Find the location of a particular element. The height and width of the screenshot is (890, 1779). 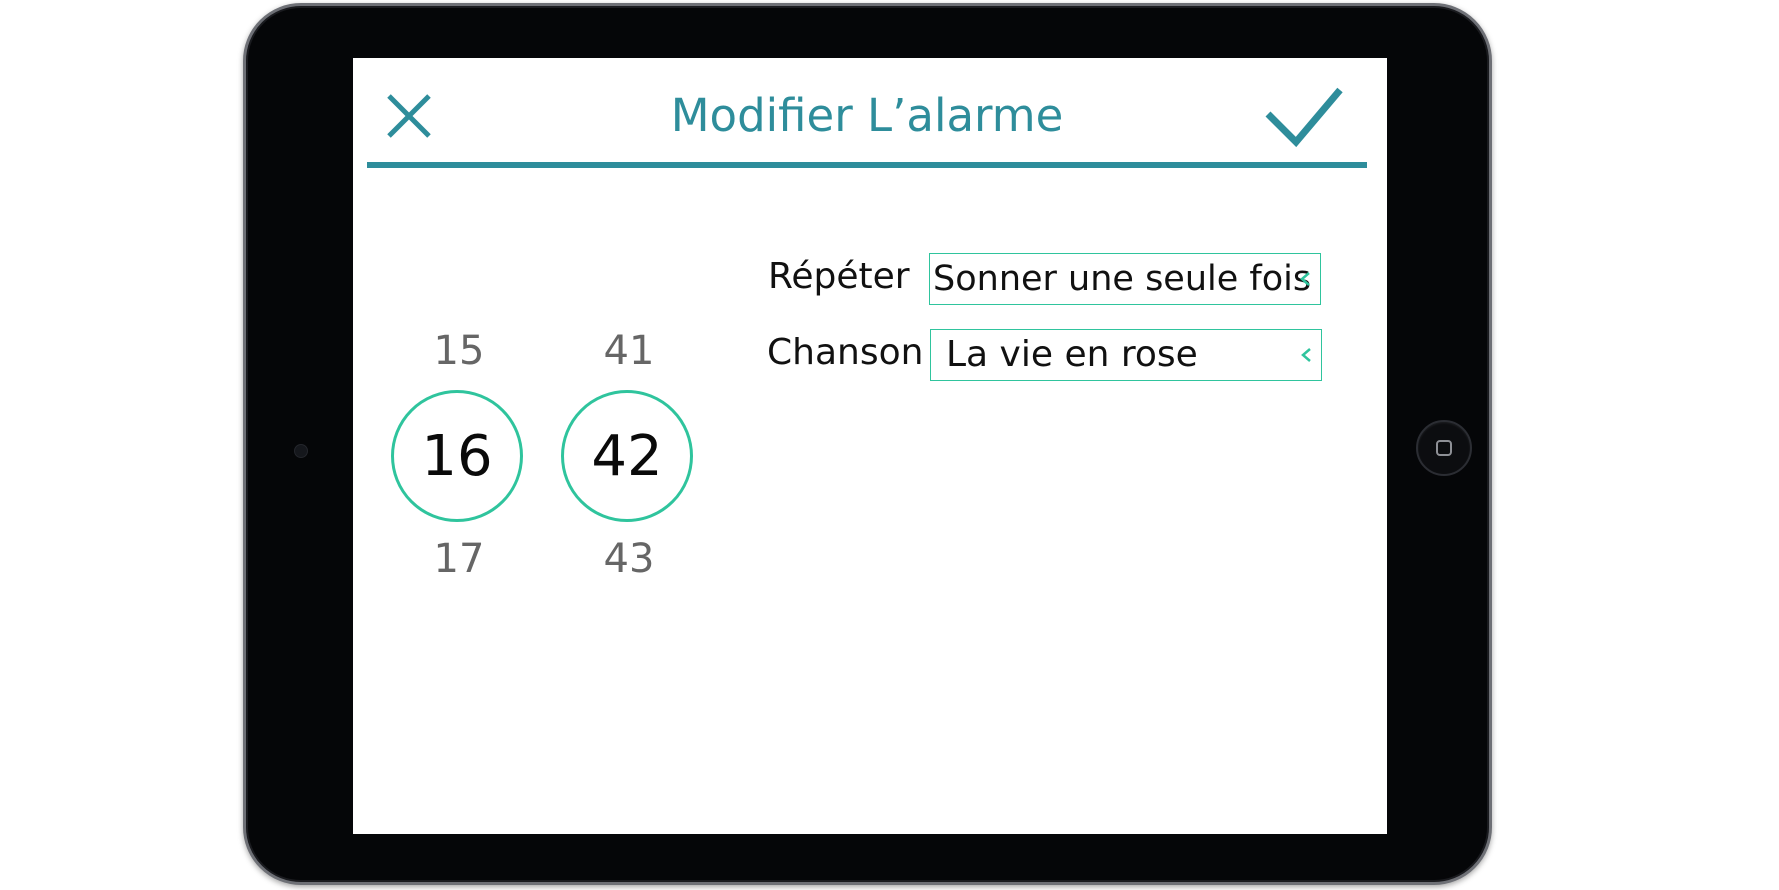

home-button is located at coordinates (1444, 448).